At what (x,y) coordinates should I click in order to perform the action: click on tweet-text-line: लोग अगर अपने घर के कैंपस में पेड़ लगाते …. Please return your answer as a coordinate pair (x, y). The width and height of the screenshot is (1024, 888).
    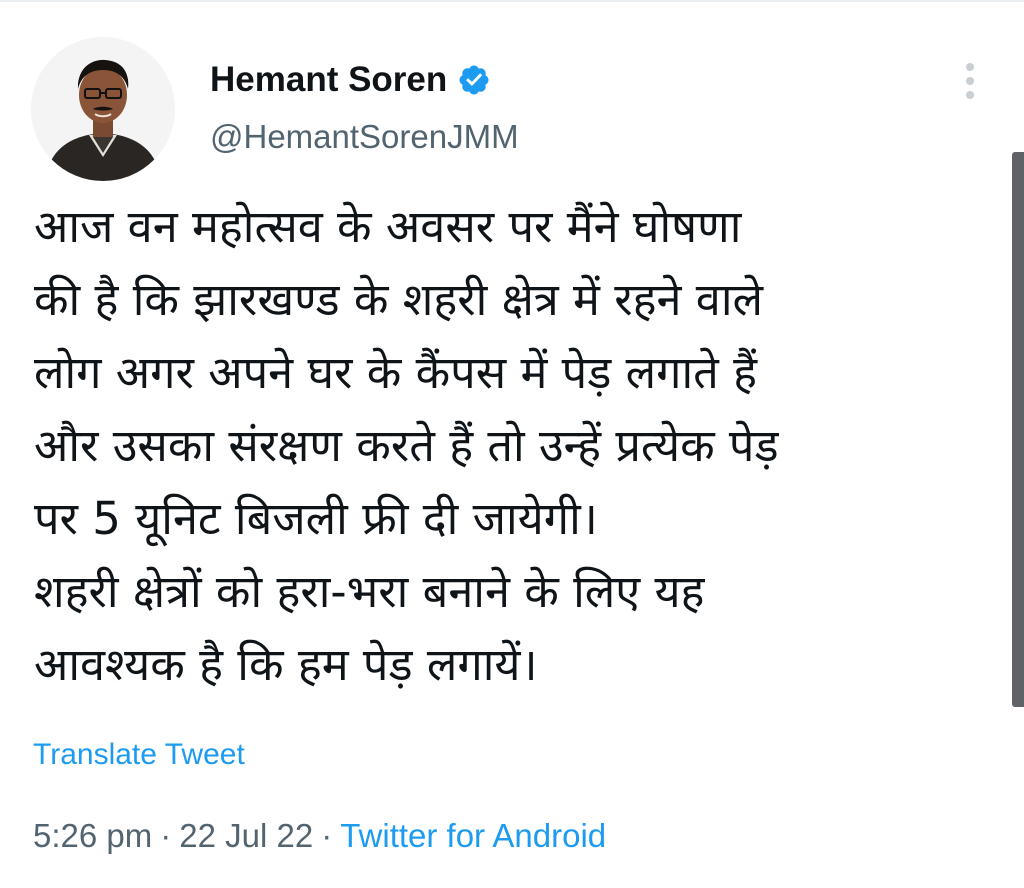
    Looking at the image, I should click on (395, 372).